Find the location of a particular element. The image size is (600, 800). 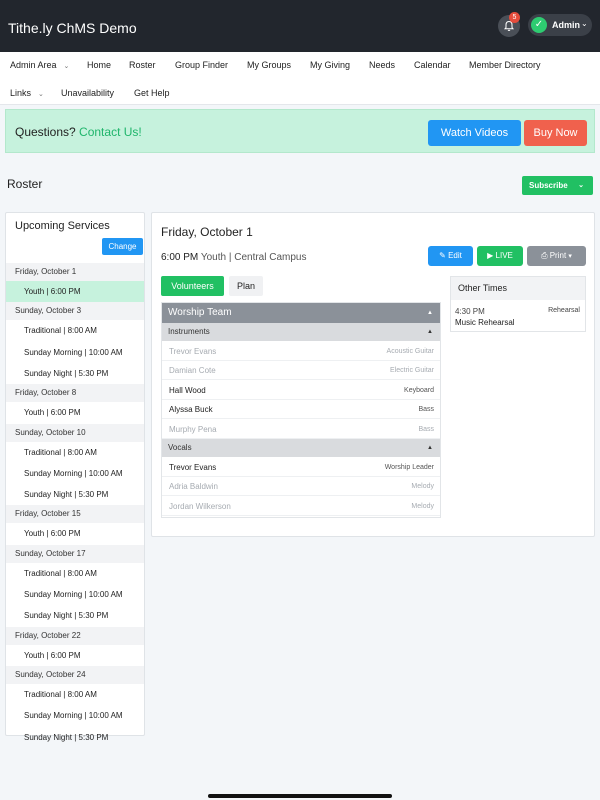

other-time-time: 4:30 PM is located at coordinates (470, 311).